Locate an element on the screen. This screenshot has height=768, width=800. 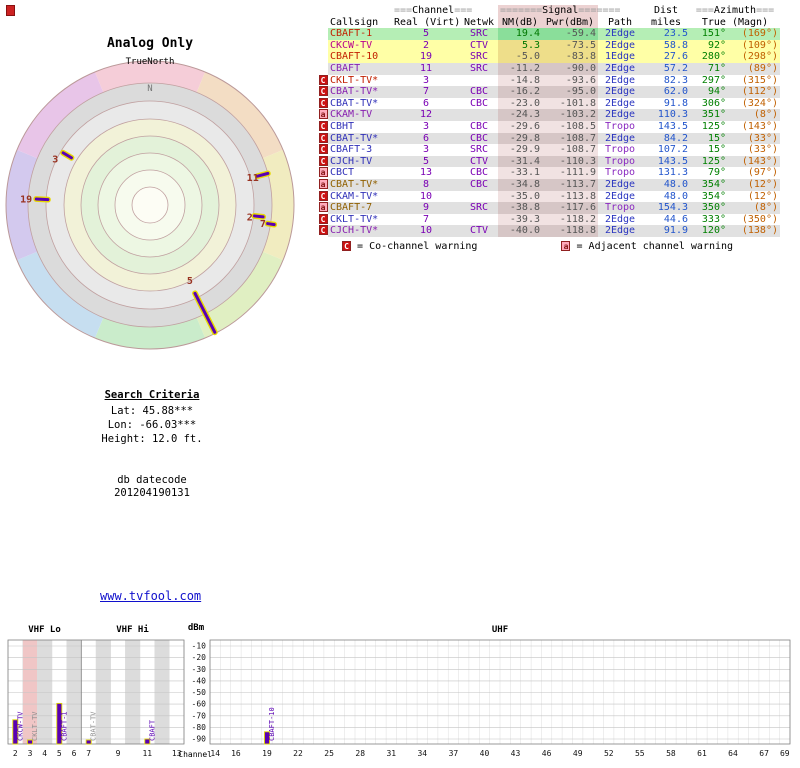
dbm-tick-label: -80 is located at coordinates (199, 727).